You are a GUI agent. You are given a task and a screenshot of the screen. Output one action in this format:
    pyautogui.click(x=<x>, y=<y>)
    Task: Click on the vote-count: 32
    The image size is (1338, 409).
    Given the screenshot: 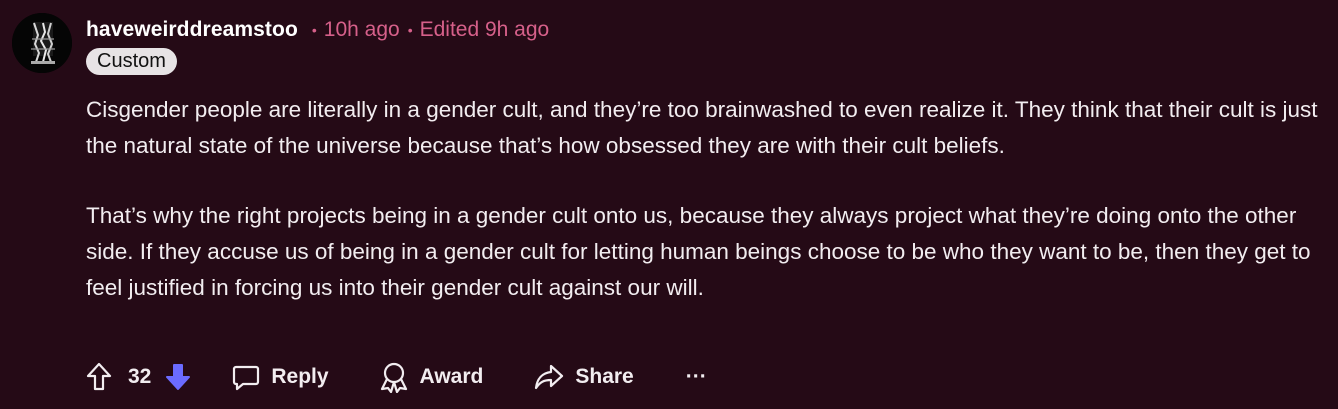 What is the action you would take?
    pyautogui.click(x=140, y=376)
    